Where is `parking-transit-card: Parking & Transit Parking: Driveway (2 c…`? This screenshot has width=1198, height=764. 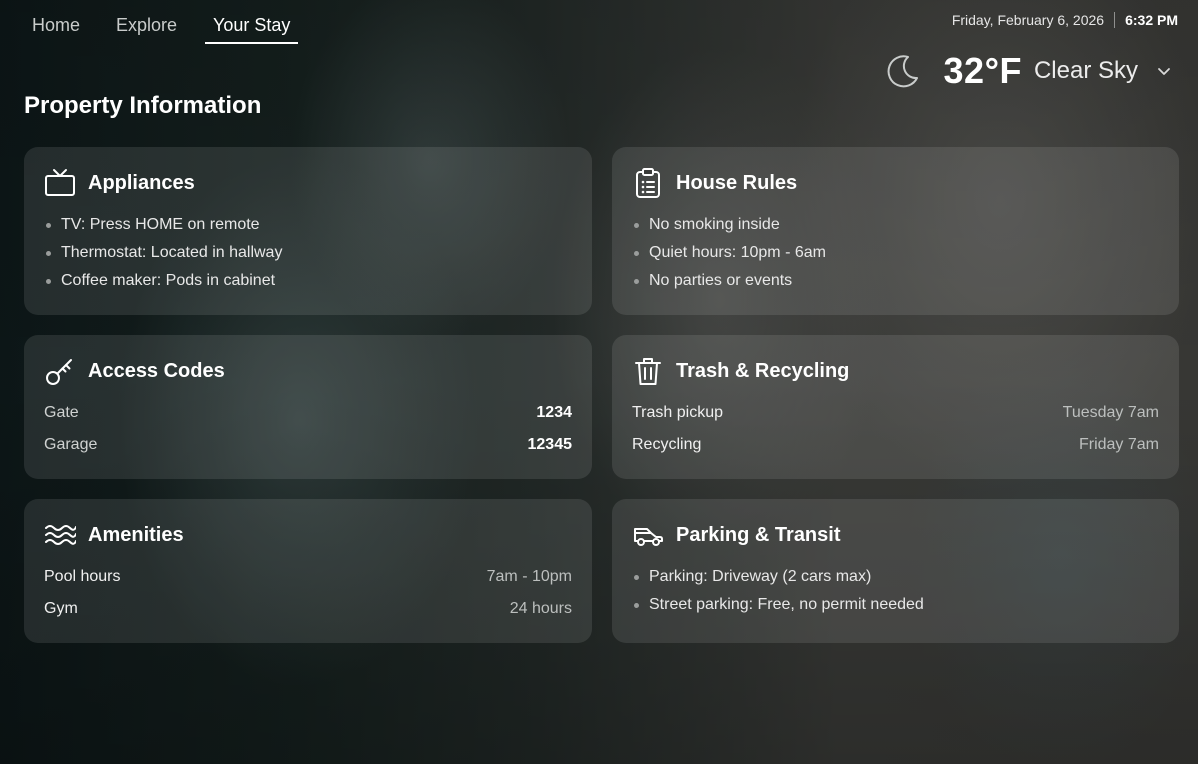 parking-transit-card: Parking & Transit Parking: Driveway (2 c… is located at coordinates (895, 571).